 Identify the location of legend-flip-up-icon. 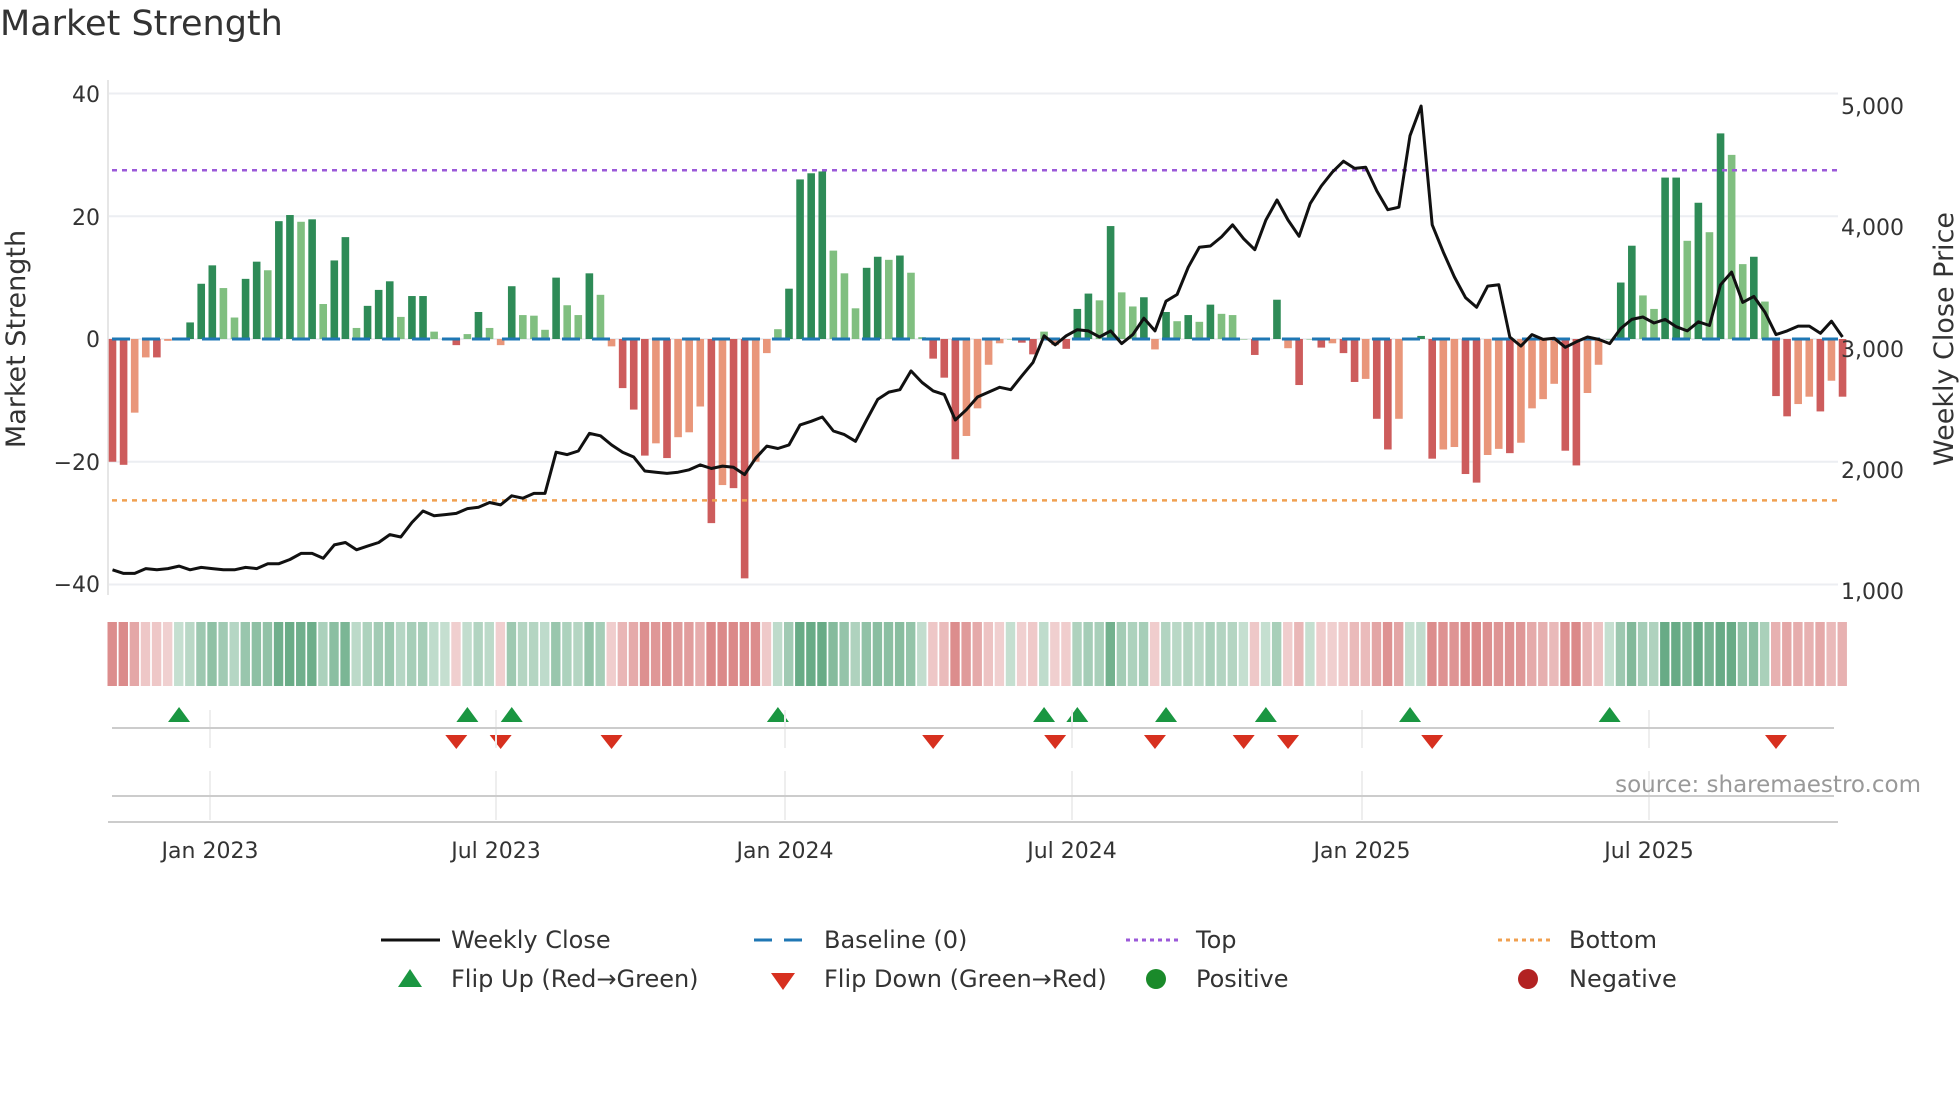
(410, 978).